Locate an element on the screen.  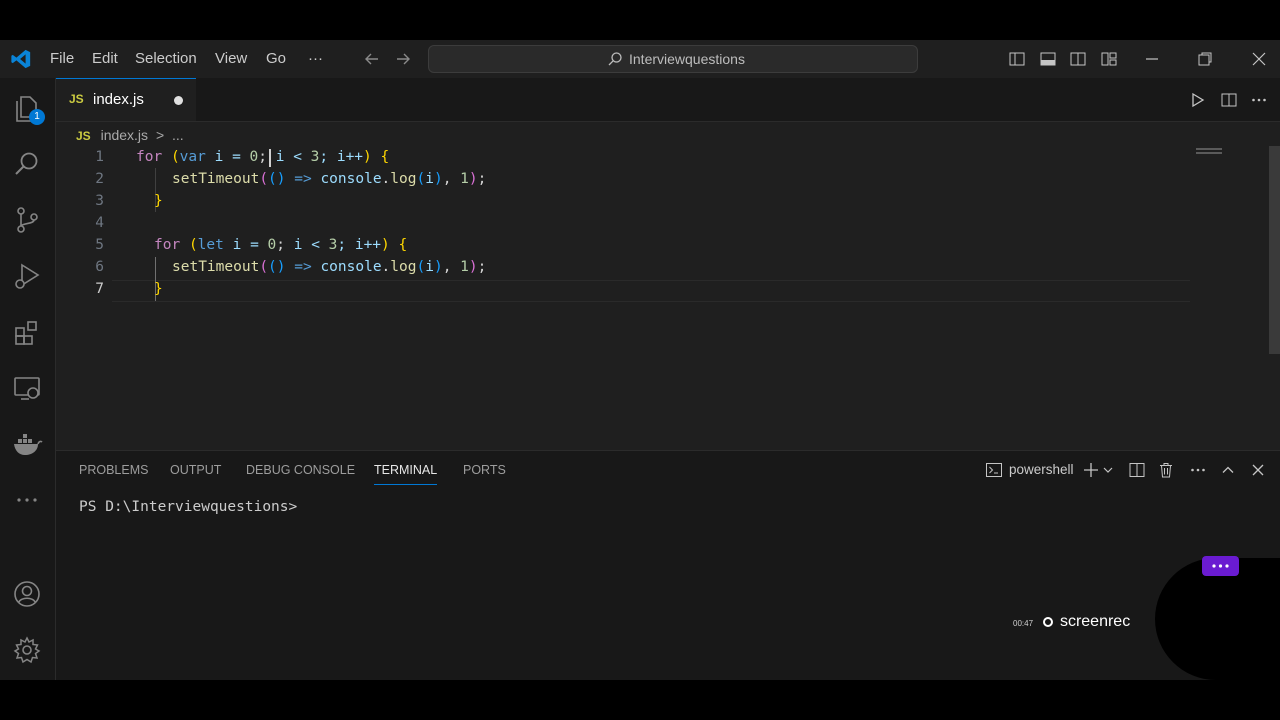
forward-arrow-icon is located at coordinates (403, 59).